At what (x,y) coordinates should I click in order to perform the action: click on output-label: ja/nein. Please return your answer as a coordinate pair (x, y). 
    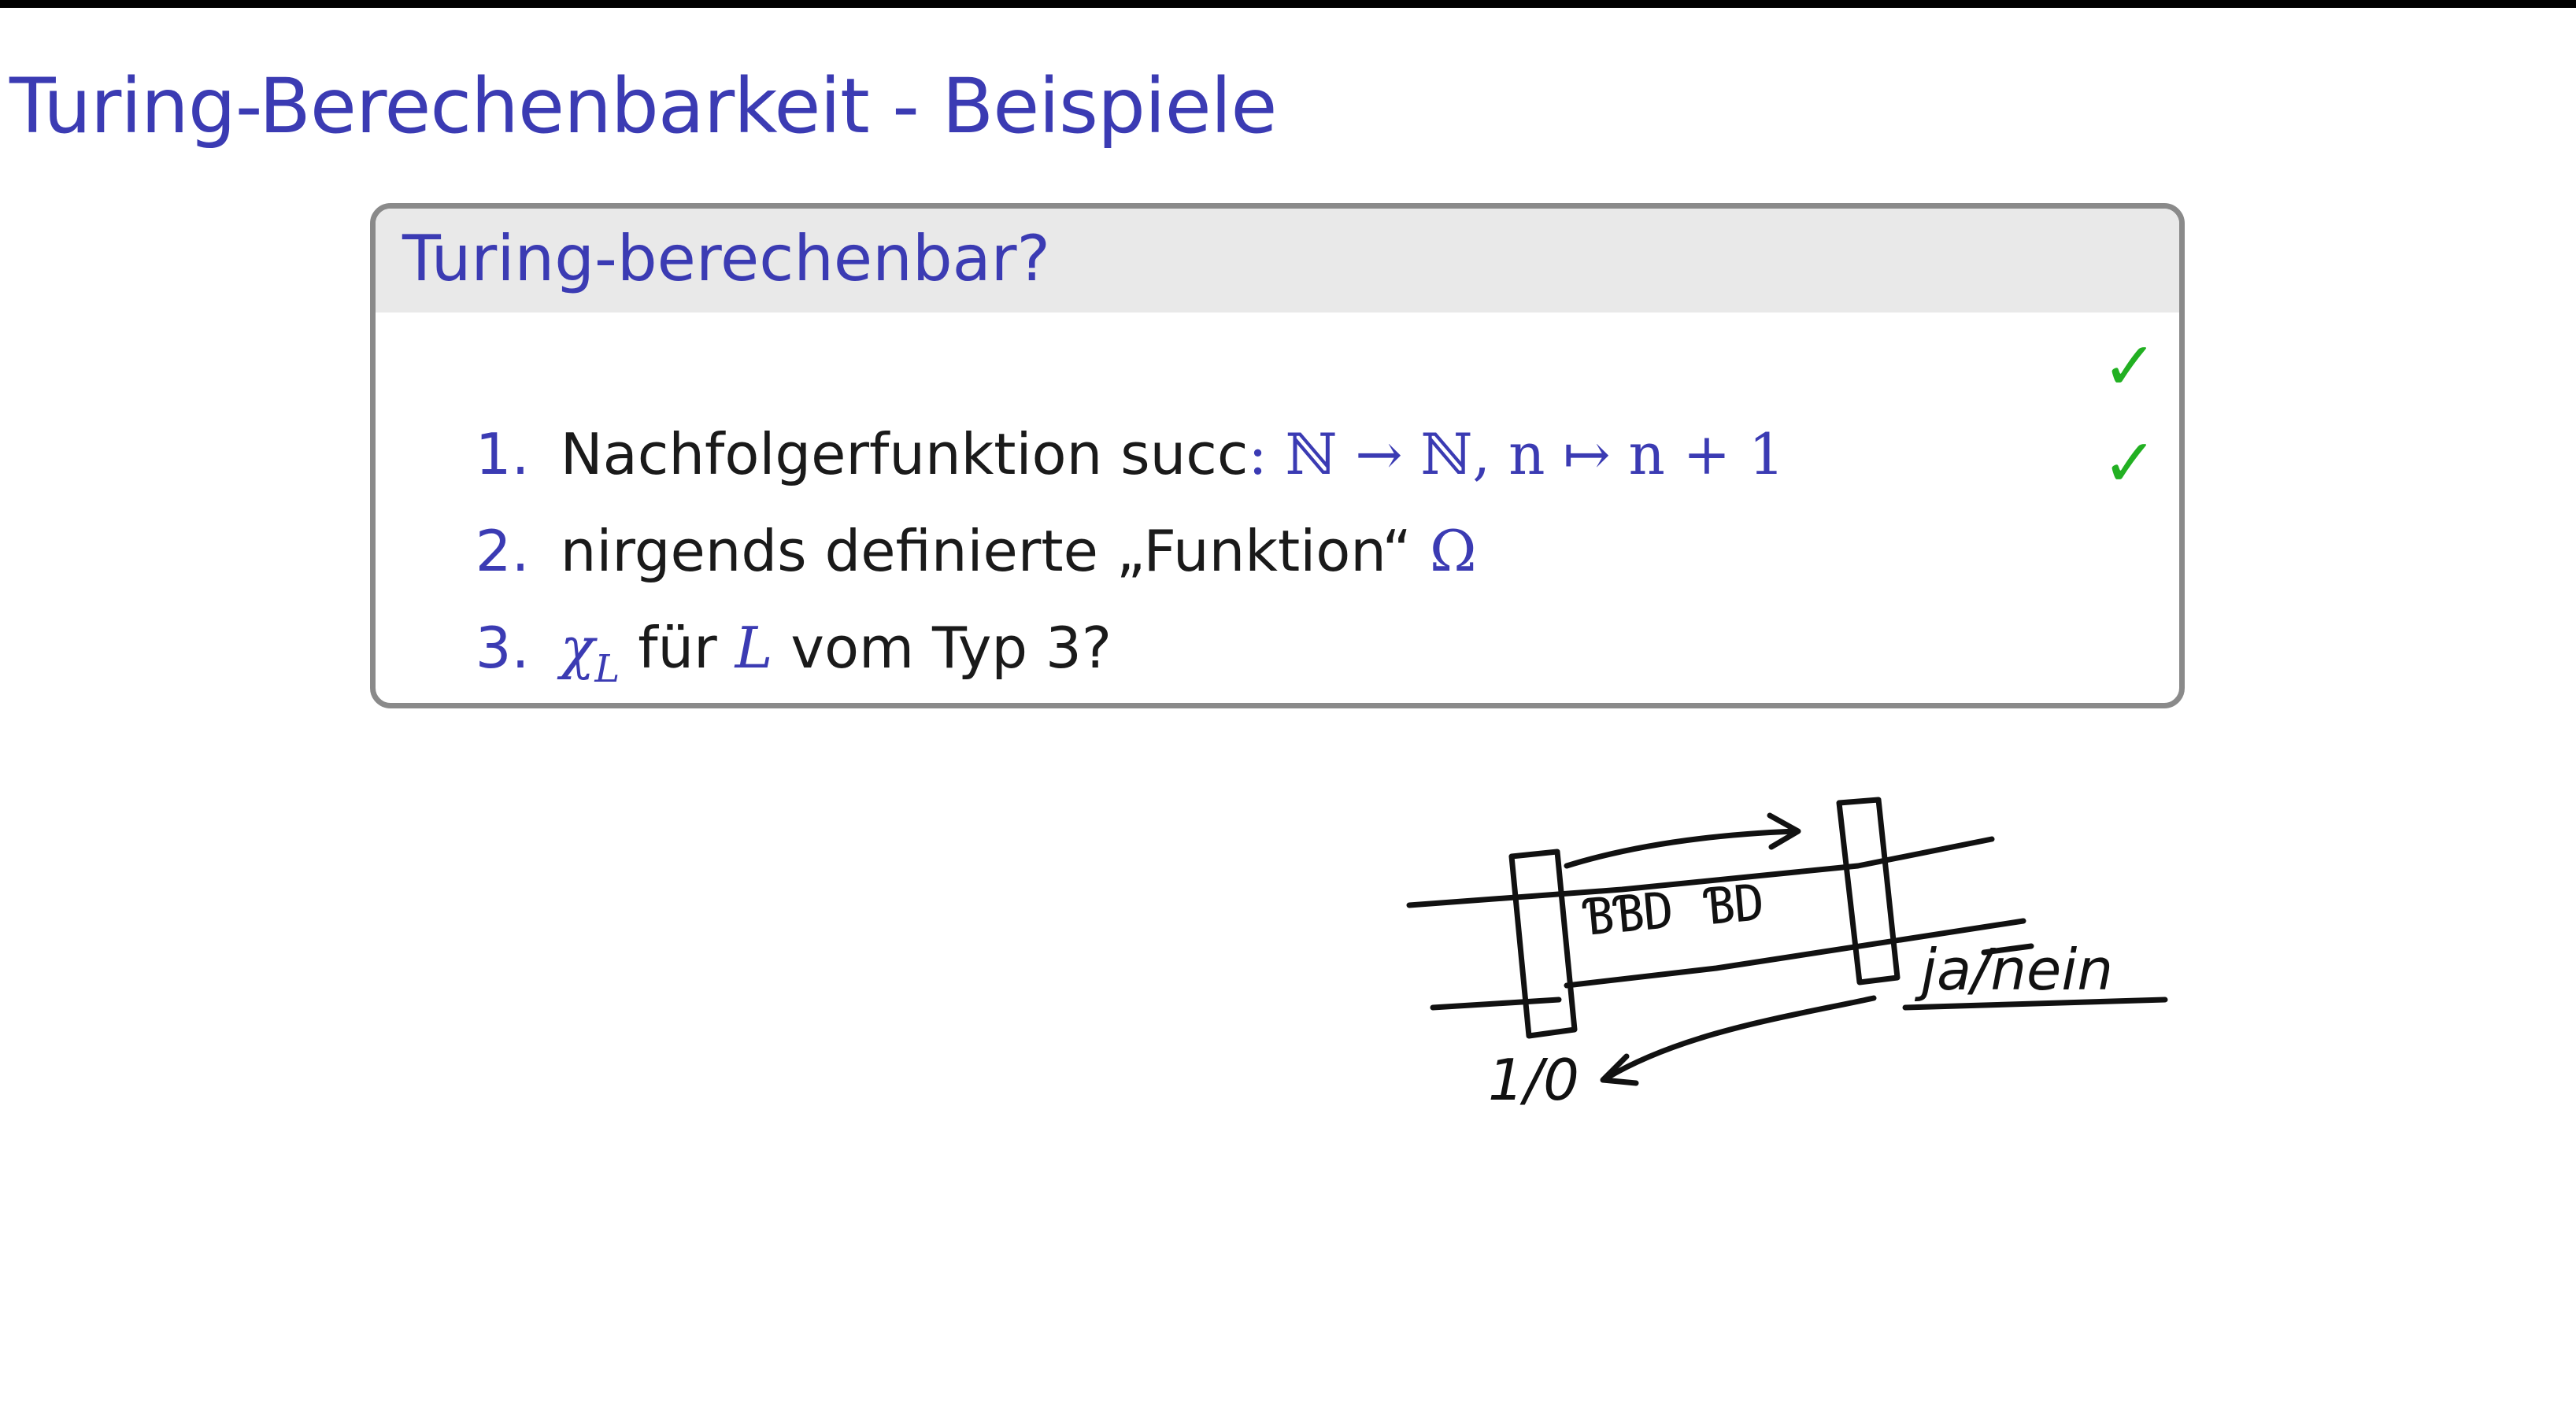
    Looking at the image, I should click on (2017, 970).